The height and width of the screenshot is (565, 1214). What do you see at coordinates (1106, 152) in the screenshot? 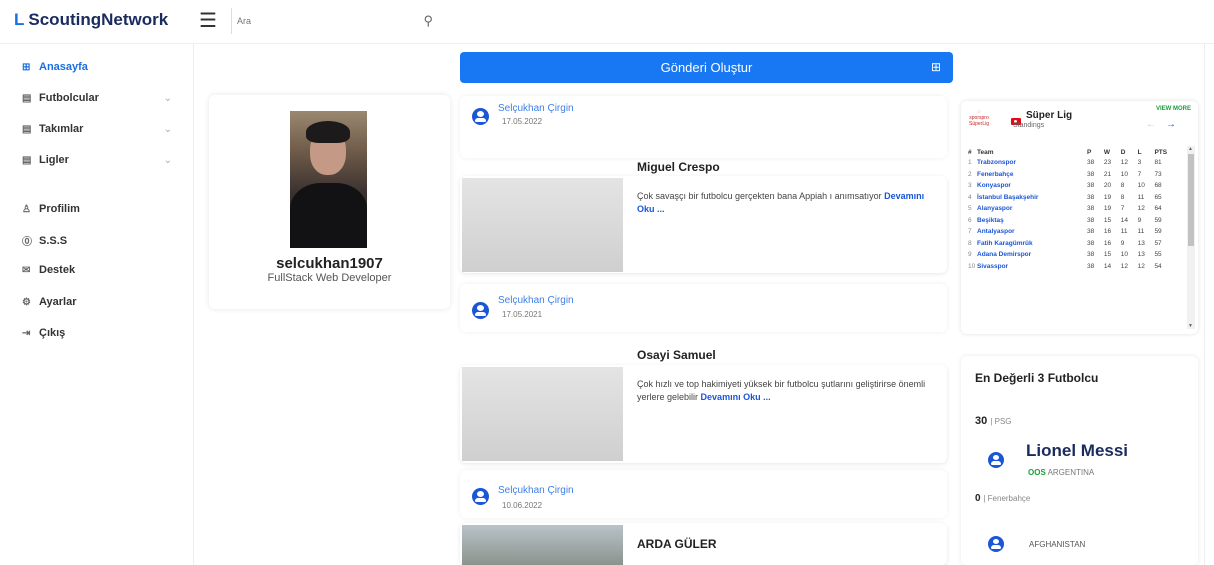
I see `column-header: W` at bounding box center [1106, 152].